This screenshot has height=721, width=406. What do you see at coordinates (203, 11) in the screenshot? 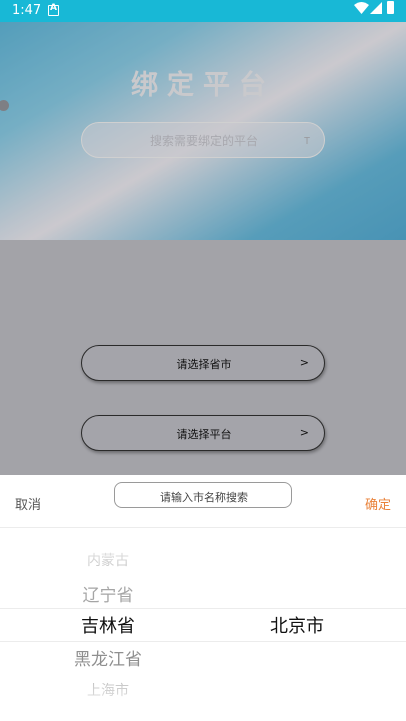
I see `status-bar: 1:47` at bounding box center [203, 11].